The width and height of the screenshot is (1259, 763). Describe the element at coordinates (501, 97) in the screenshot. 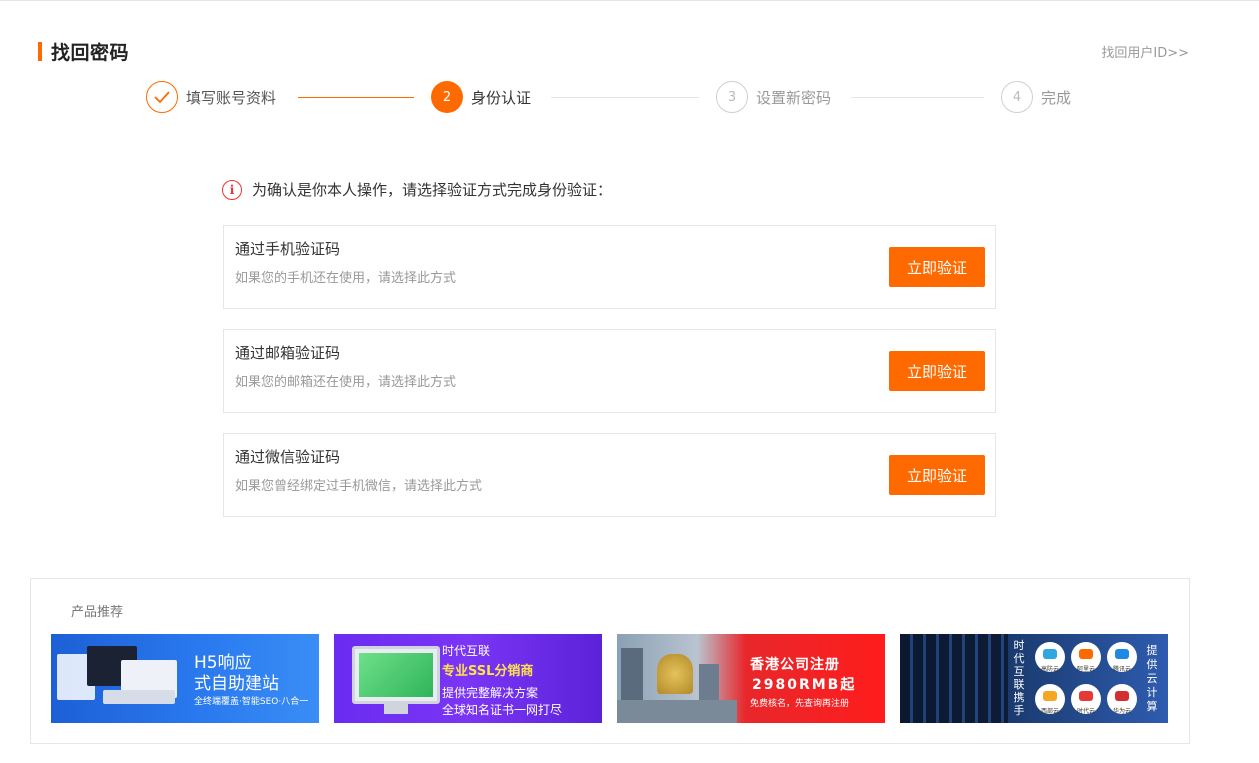

I see `step-label: 身份认证` at that location.